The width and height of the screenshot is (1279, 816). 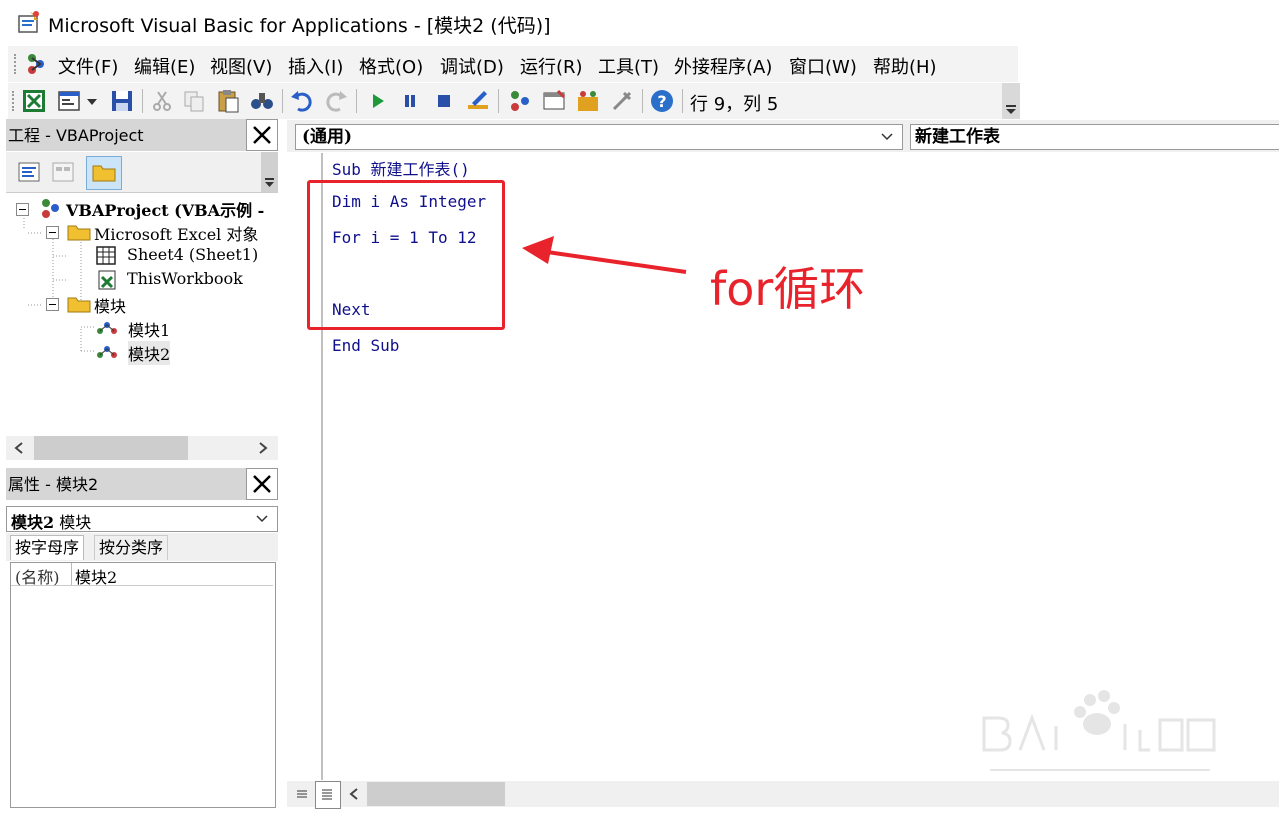 What do you see at coordinates (622, 101) in the screenshot?
I see `toolbox-icon` at bounding box center [622, 101].